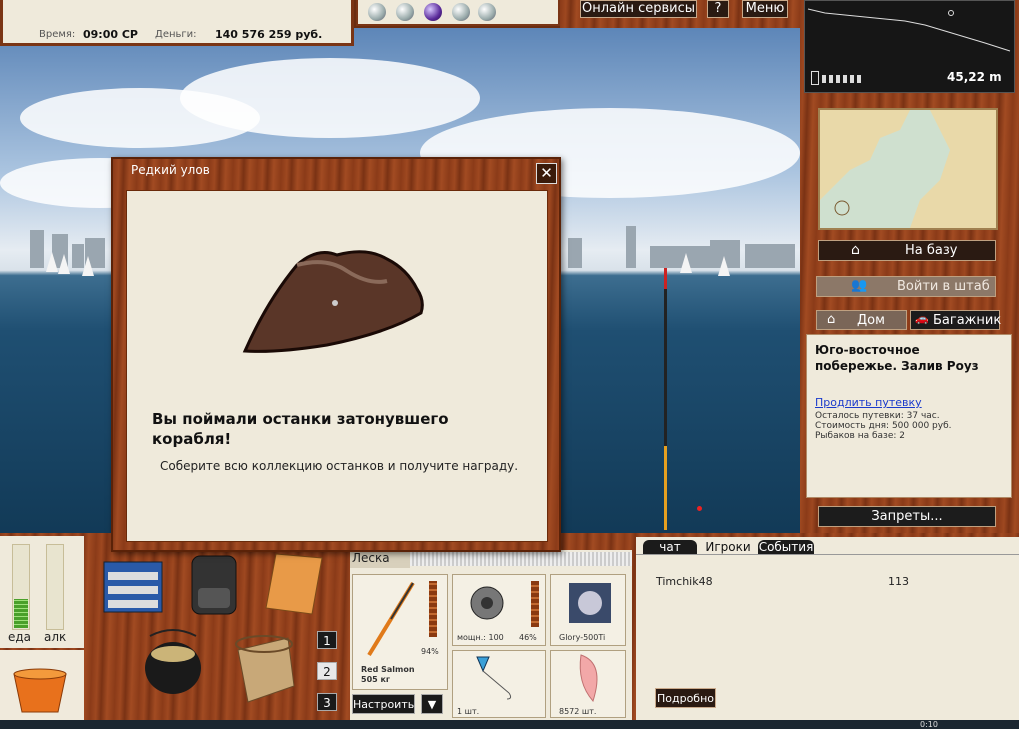  What do you see at coordinates (300, 429) in the screenshot?
I see `dialog-headline: Вы поймали останки затонувшего корабля!` at bounding box center [300, 429].